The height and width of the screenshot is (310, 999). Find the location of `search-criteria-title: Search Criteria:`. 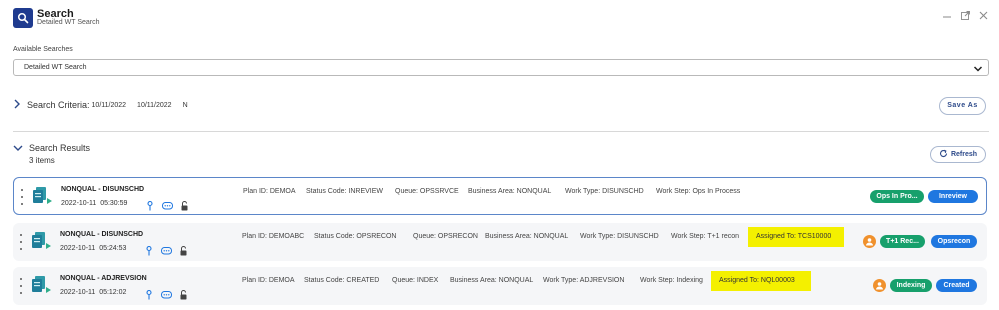

search-criteria-title: Search Criteria: is located at coordinates (58, 105).